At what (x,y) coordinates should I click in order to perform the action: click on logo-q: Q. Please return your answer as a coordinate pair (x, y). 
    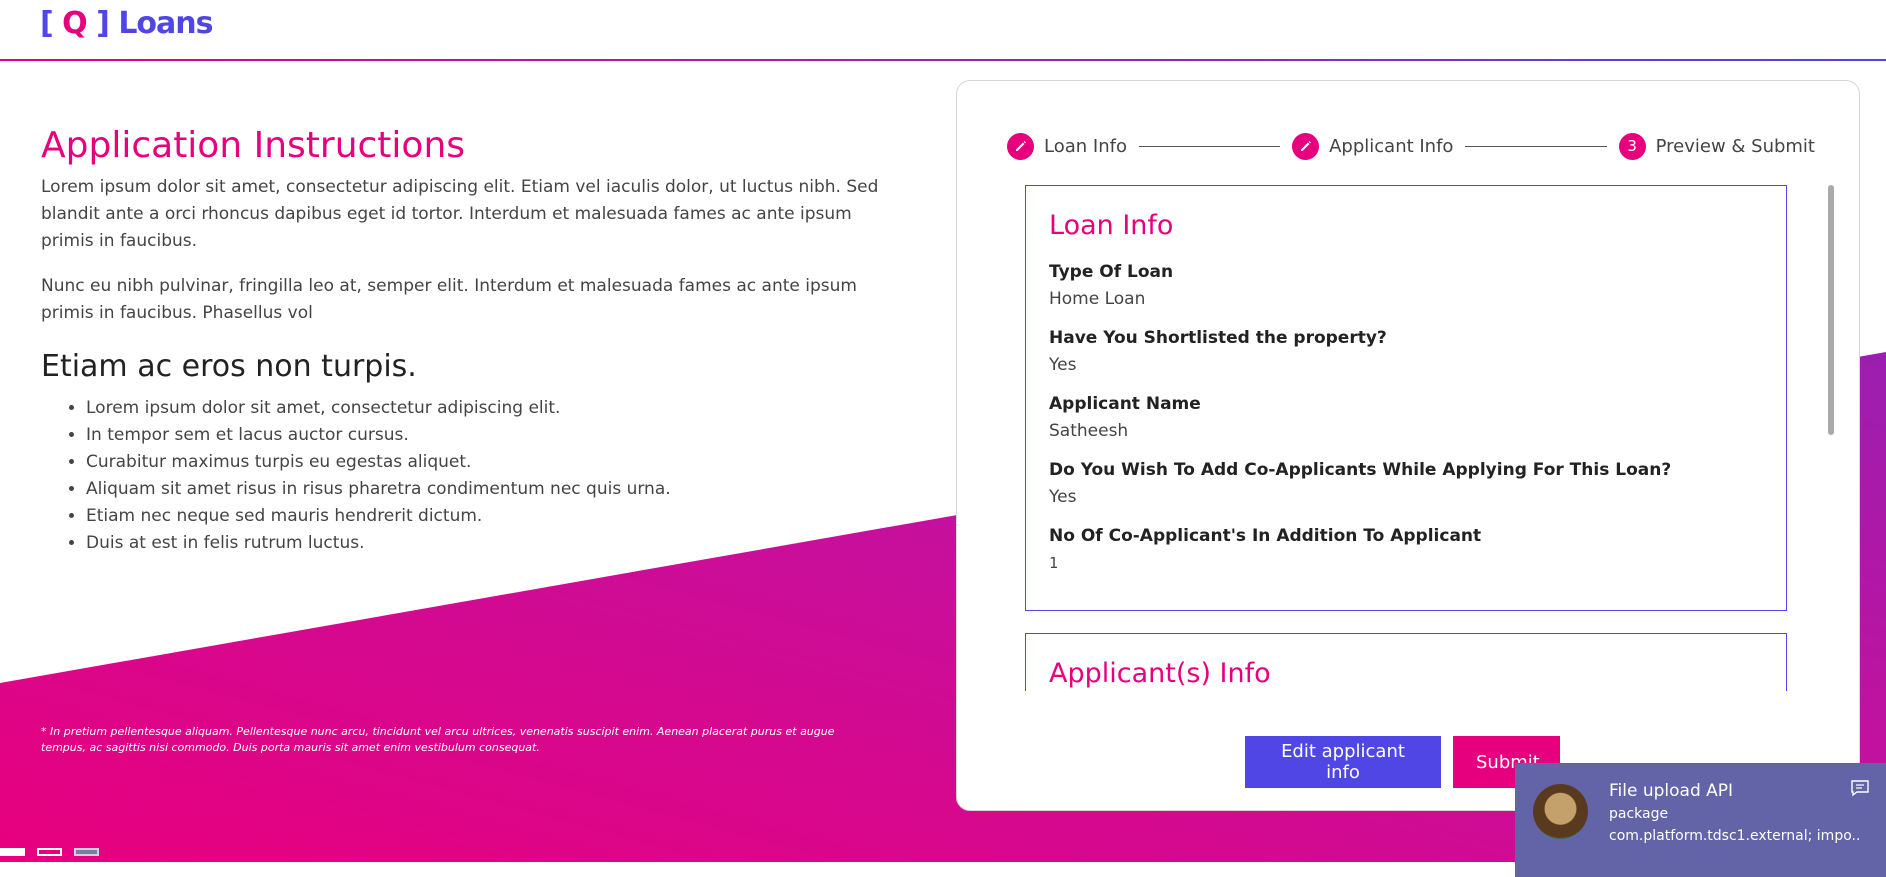
    Looking at the image, I should click on (74, 23).